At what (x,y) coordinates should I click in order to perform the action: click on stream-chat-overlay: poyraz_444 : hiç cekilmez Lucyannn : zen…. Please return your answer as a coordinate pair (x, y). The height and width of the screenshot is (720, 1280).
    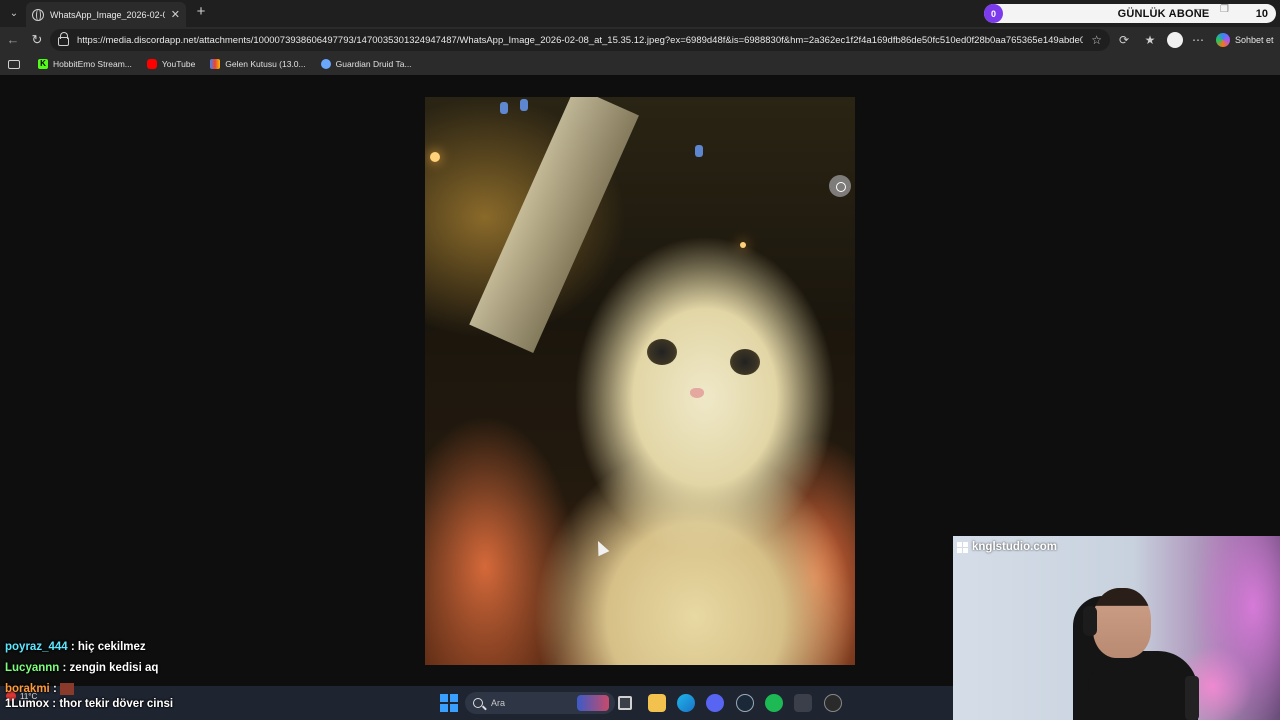
    Looking at the image, I should click on (215, 676).